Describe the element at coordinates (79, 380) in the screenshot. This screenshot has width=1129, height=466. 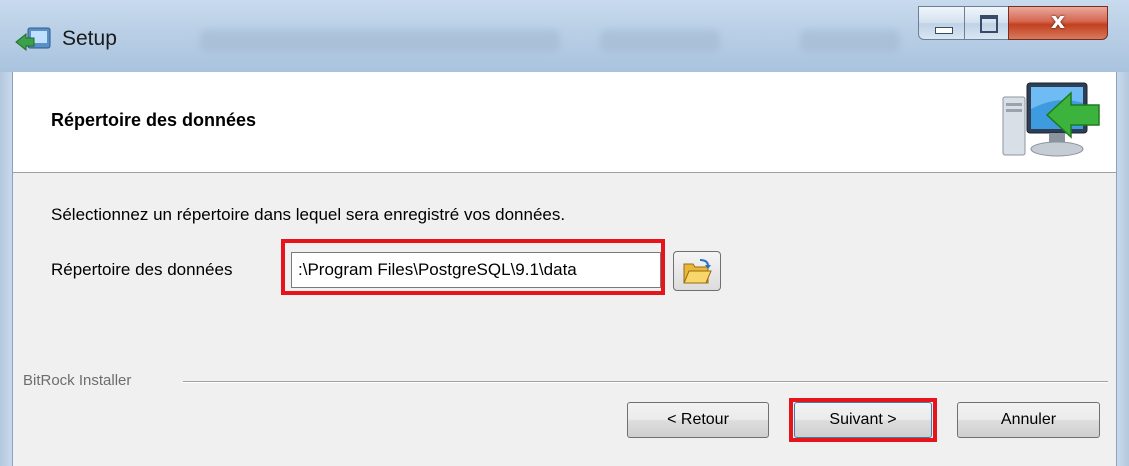
I see `installer-brand: BitRock Installer` at that location.